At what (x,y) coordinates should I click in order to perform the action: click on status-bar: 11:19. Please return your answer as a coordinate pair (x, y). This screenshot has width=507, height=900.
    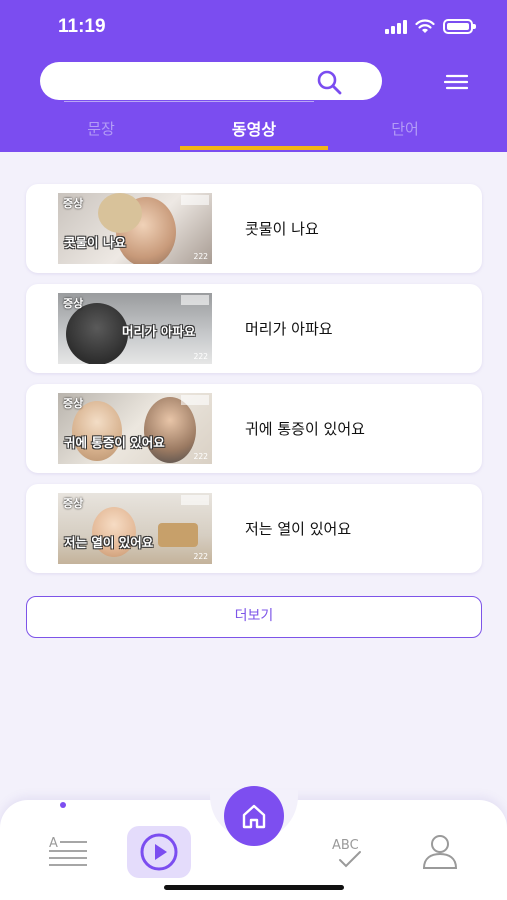
    Looking at the image, I should click on (253, 28).